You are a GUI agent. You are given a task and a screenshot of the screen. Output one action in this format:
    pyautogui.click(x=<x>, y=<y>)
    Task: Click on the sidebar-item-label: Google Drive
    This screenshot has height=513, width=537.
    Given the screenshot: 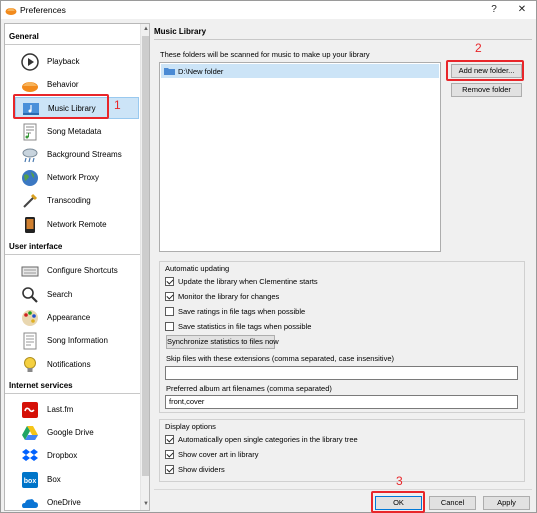 What is the action you would take?
    pyautogui.click(x=70, y=432)
    